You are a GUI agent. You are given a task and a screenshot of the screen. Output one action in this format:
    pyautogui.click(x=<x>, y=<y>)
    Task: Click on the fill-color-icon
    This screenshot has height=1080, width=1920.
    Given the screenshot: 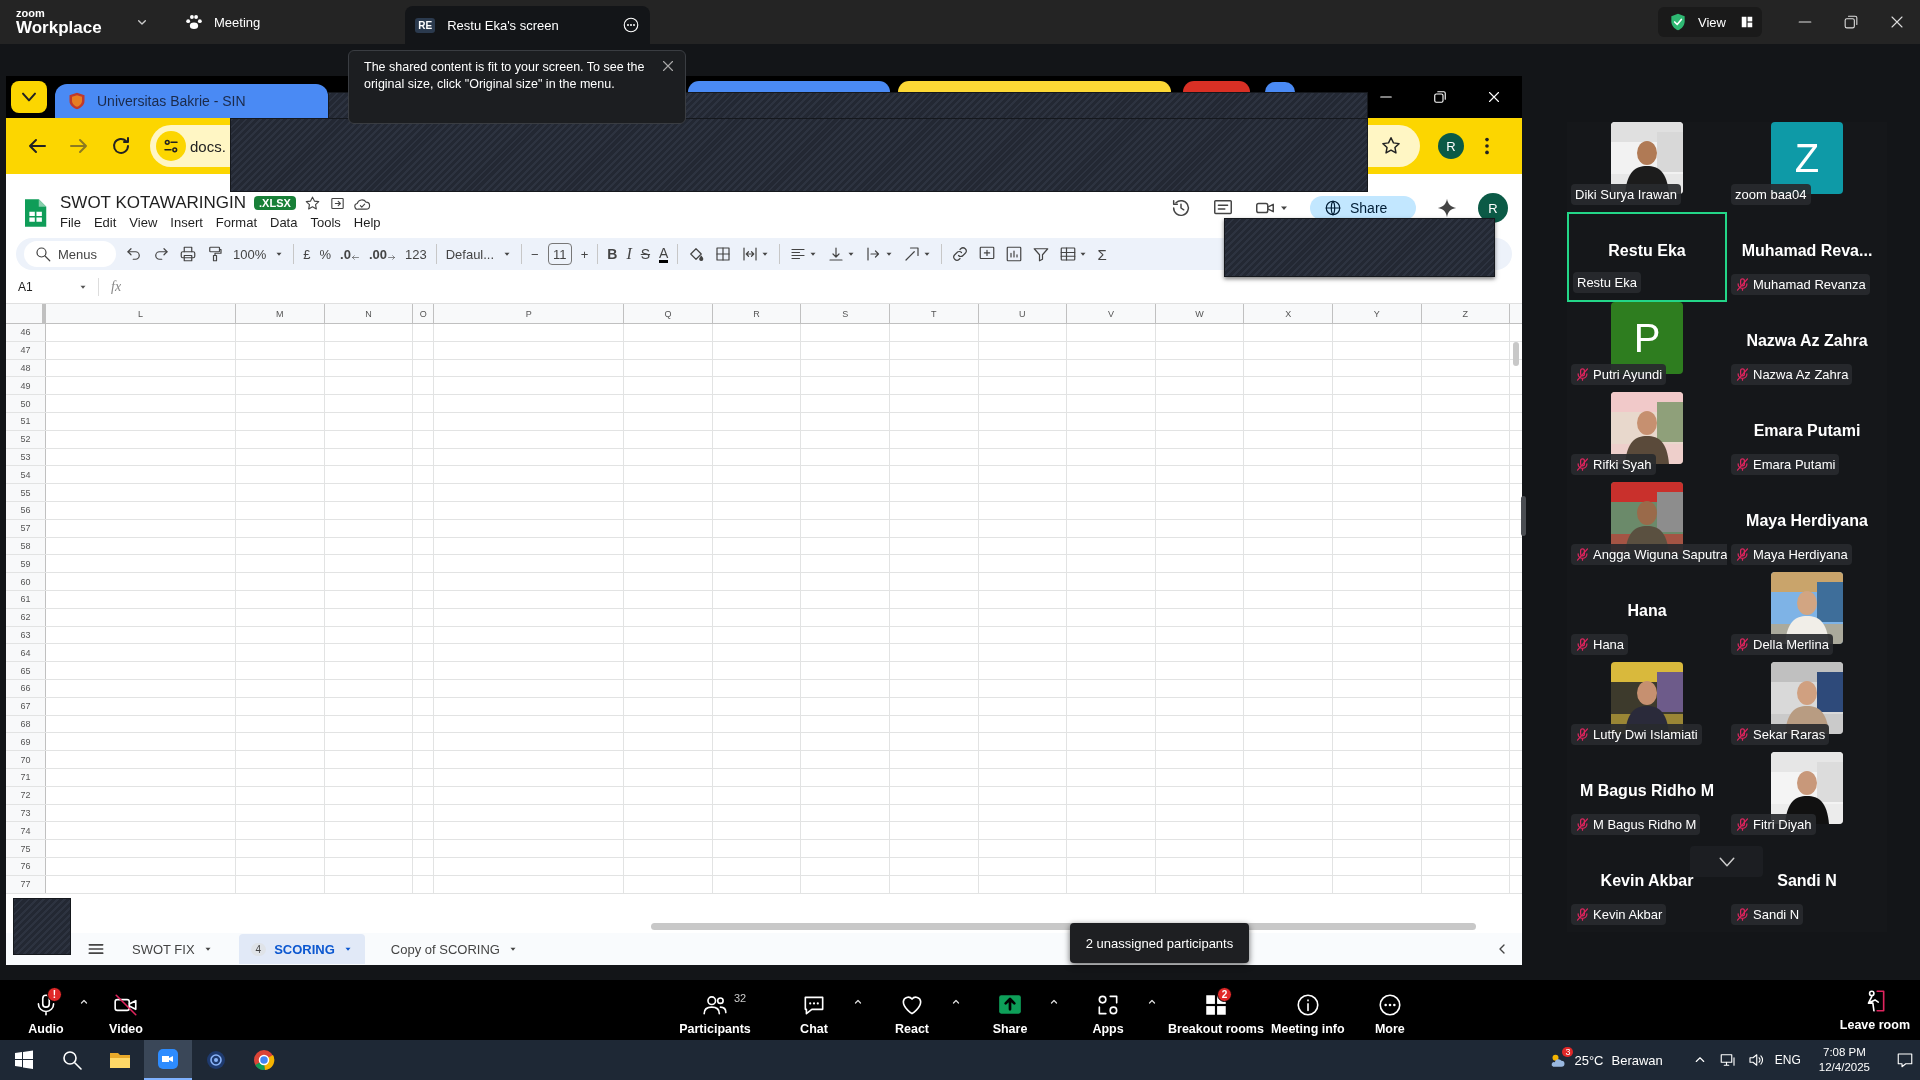 What is the action you would take?
    pyautogui.click(x=696, y=254)
    